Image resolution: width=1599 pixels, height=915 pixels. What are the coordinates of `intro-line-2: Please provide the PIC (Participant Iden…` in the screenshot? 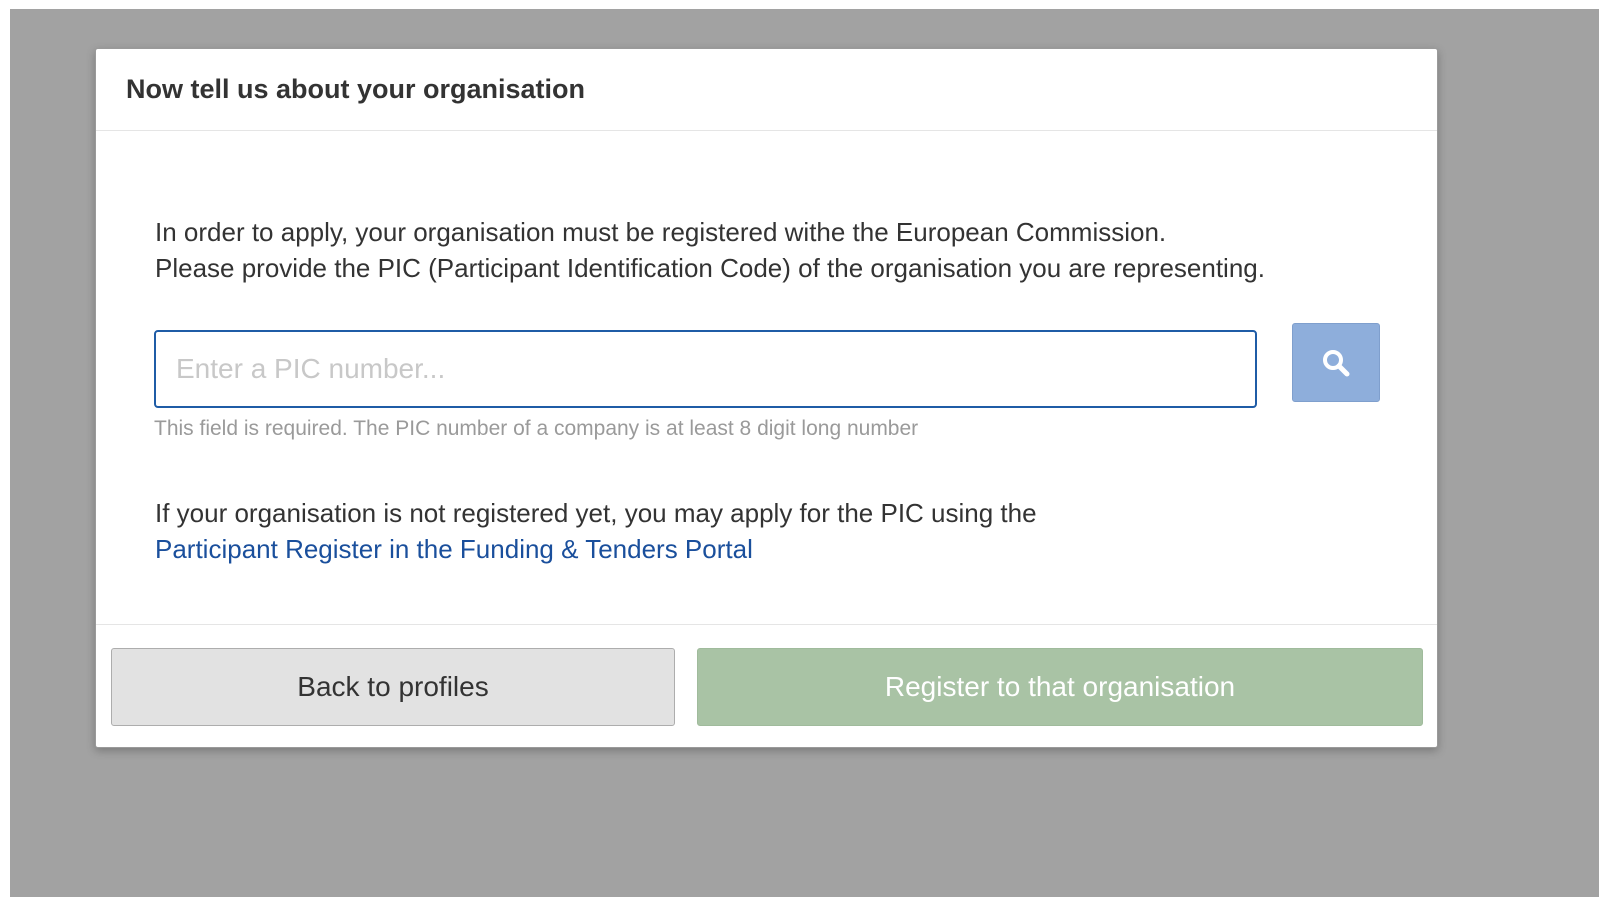 It's located at (710, 268).